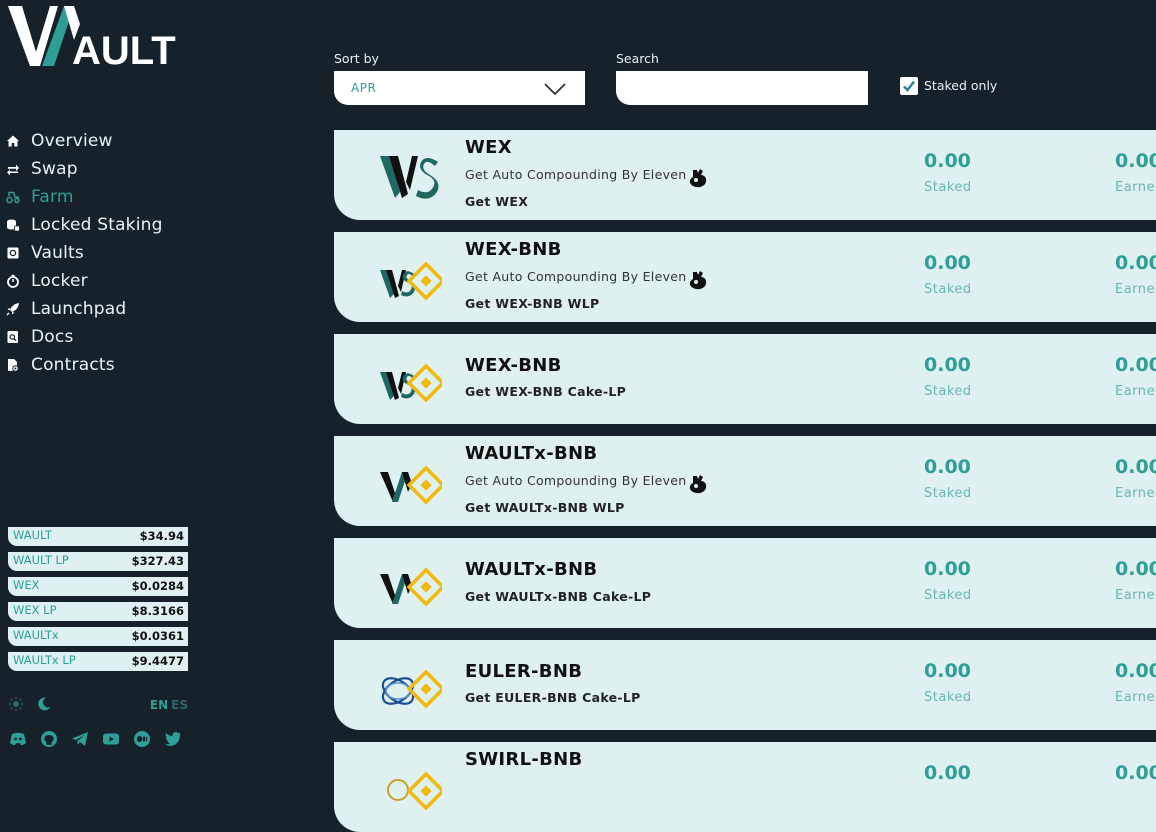 The height and width of the screenshot is (832, 1156). I want to click on farm-get-link: Get WAULTx-BNB Cake-LP, so click(558, 596).